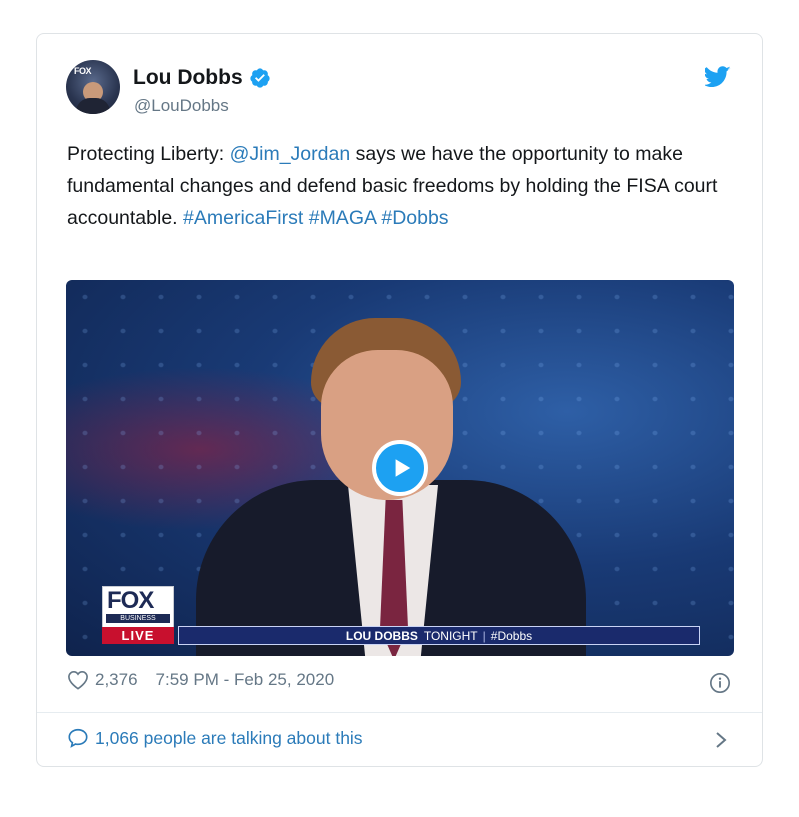 This screenshot has height=817, width=799. What do you see at coordinates (718, 77) in the screenshot?
I see `twitter-bird-icon` at bounding box center [718, 77].